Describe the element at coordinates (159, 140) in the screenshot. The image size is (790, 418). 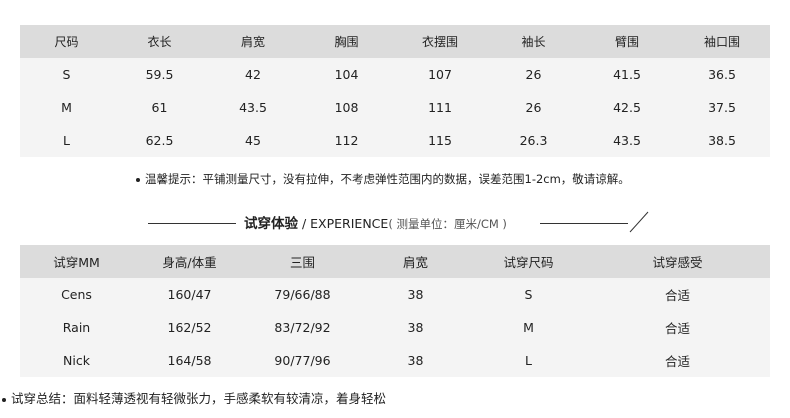
I see `table-cell: 62.5` at that location.